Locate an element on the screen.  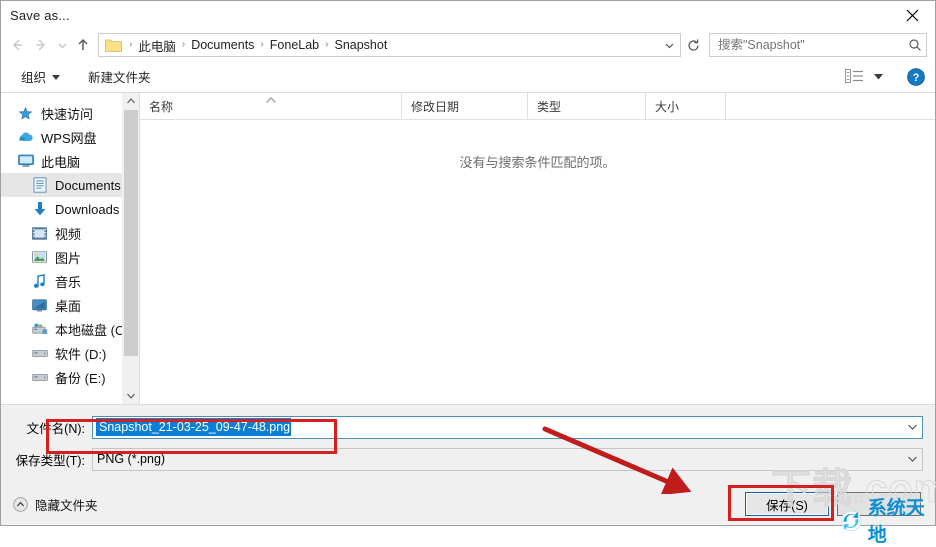
filename-row: 文件名(N): Snapshot_21-03-25_09-47-48.png is located at coordinates (468, 427).